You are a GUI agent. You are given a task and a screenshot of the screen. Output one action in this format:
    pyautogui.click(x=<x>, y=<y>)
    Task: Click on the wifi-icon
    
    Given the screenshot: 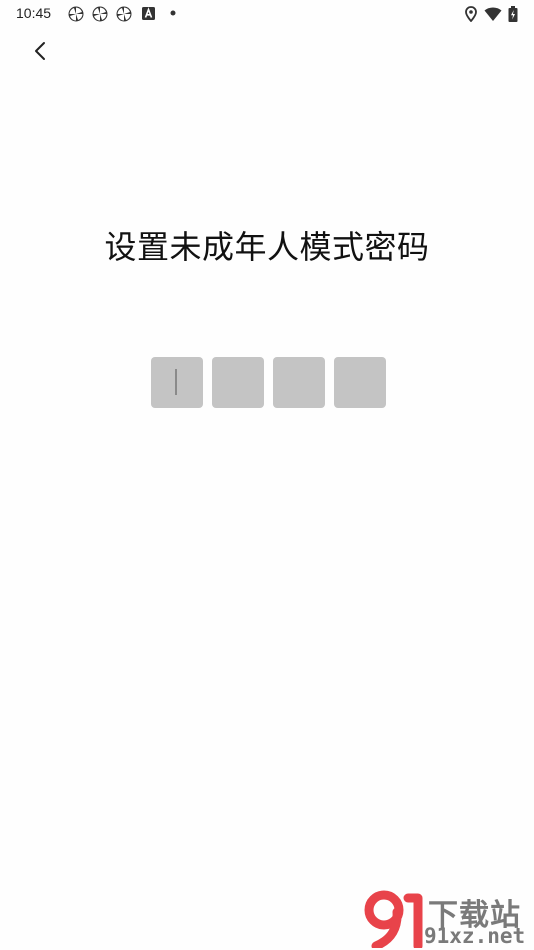 What is the action you would take?
    pyautogui.click(x=493, y=14)
    